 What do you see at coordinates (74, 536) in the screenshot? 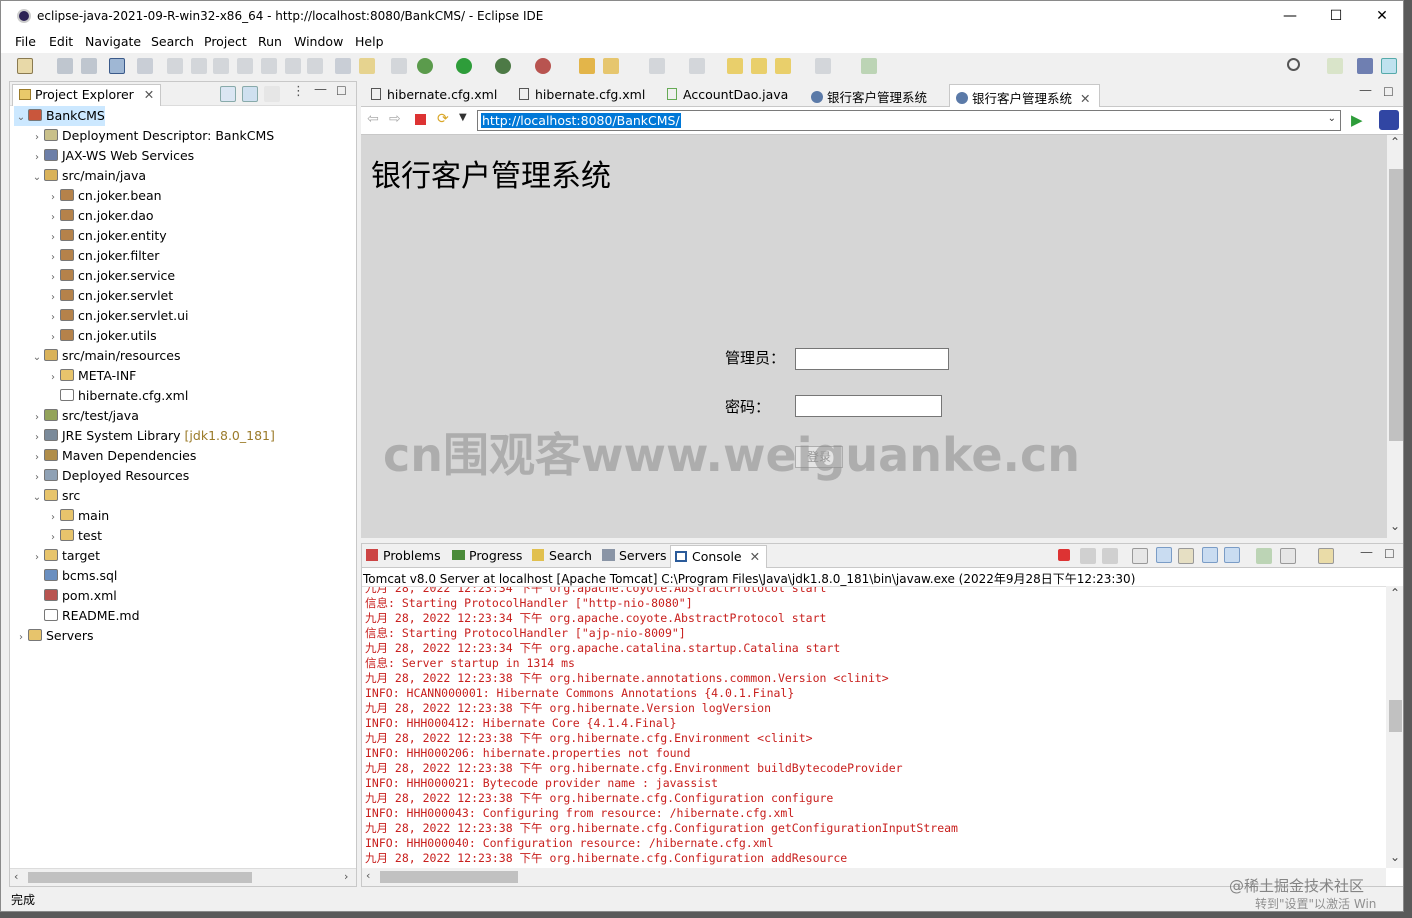
I see `tree-item: › test` at bounding box center [74, 536].